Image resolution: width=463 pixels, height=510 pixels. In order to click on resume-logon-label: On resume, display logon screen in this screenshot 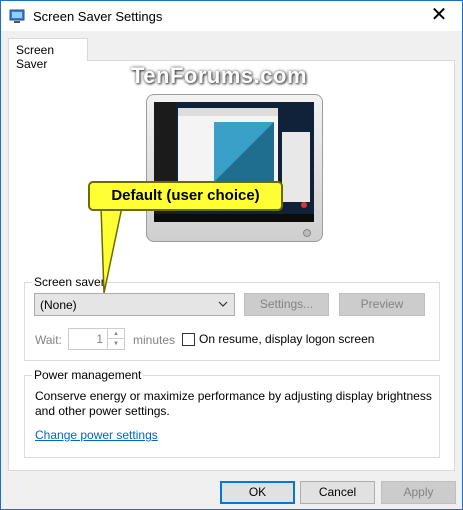, I will do `click(286, 339)`.